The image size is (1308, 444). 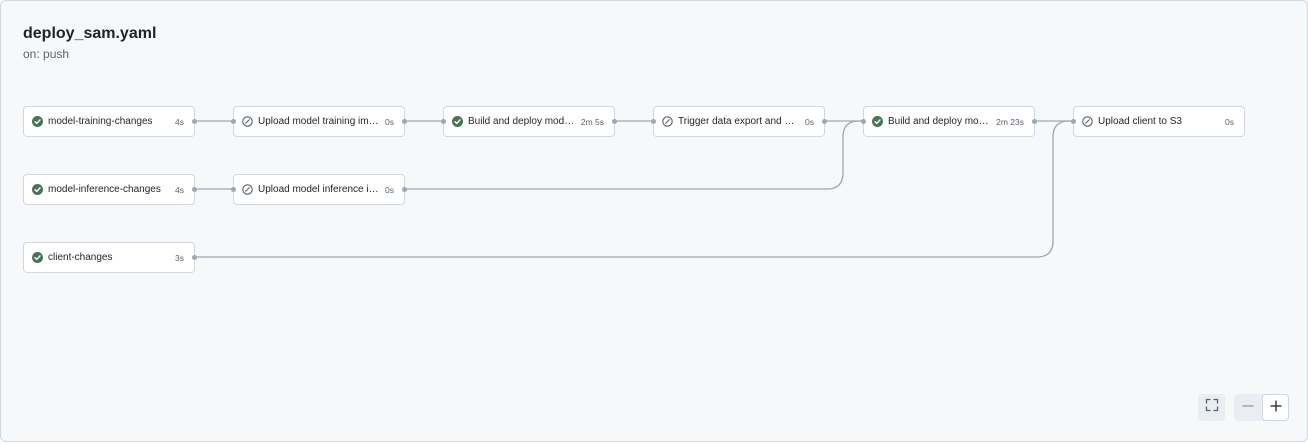 I want to click on job-build-deploy-model-1: Build and deploy model … 2m 5s, so click(x=529, y=121).